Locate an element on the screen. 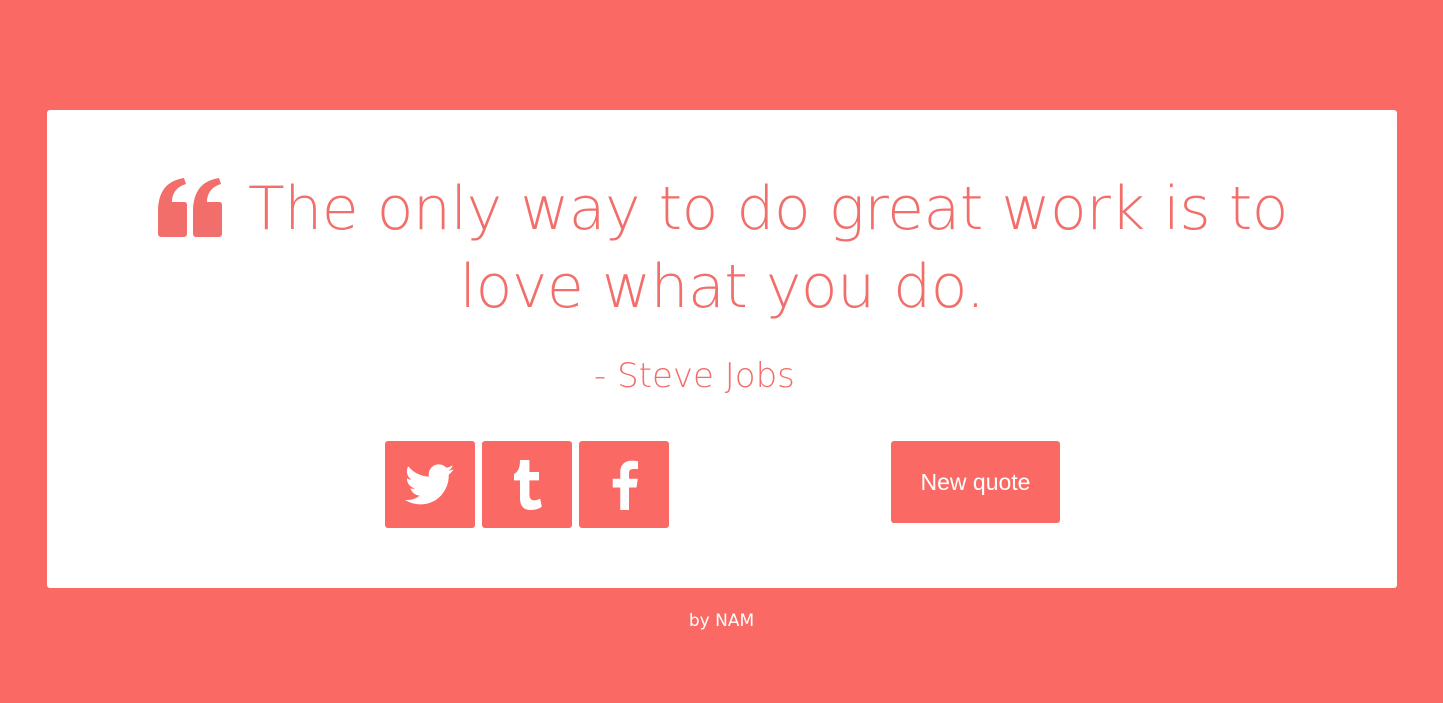 This screenshot has width=1443, height=703. social-buttons is located at coordinates (527, 484).